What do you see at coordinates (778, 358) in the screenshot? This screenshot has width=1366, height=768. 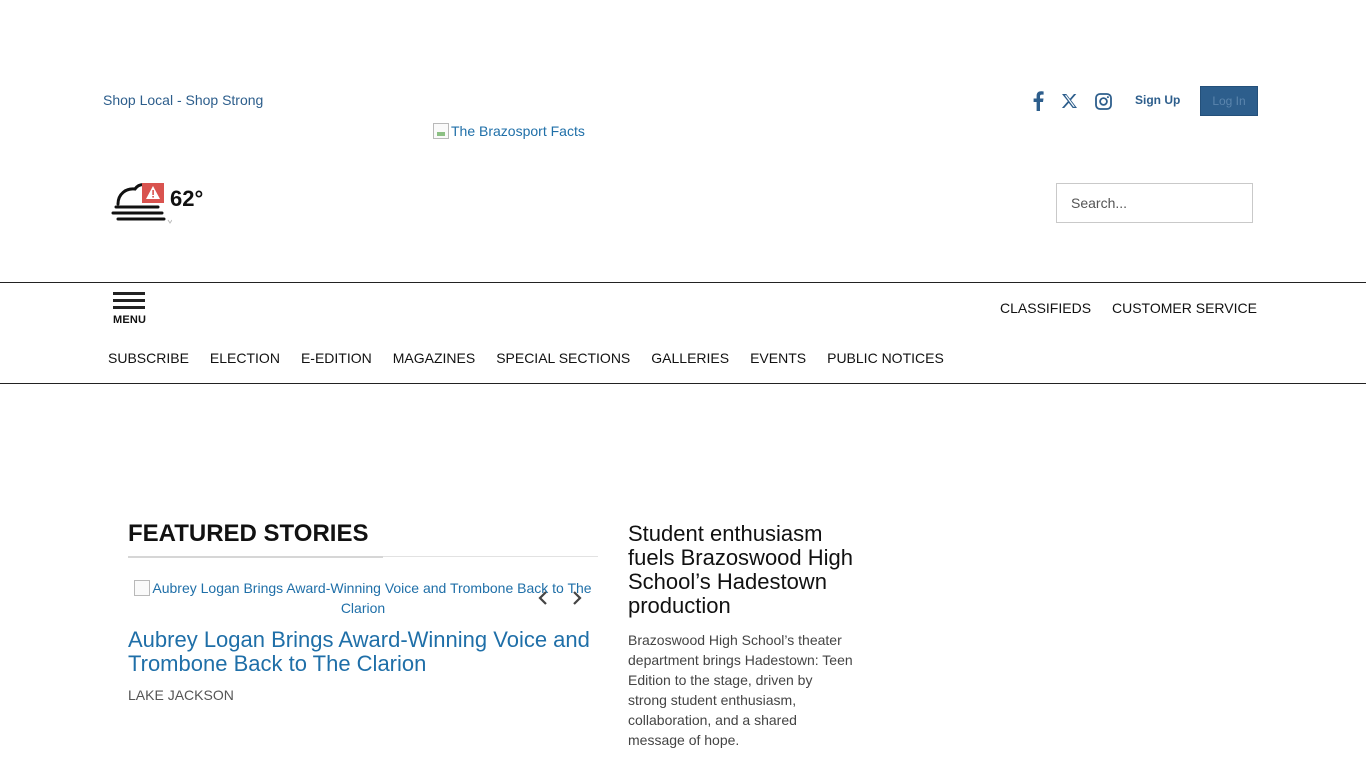 I see `nav-events: EVENTS` at bounding box center [778, 358].